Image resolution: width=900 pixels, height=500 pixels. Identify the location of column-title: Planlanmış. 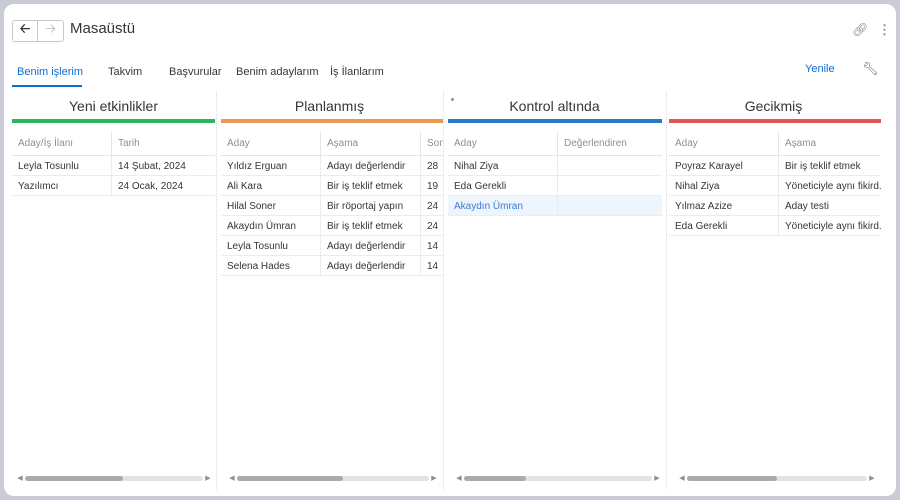
(329, 106).